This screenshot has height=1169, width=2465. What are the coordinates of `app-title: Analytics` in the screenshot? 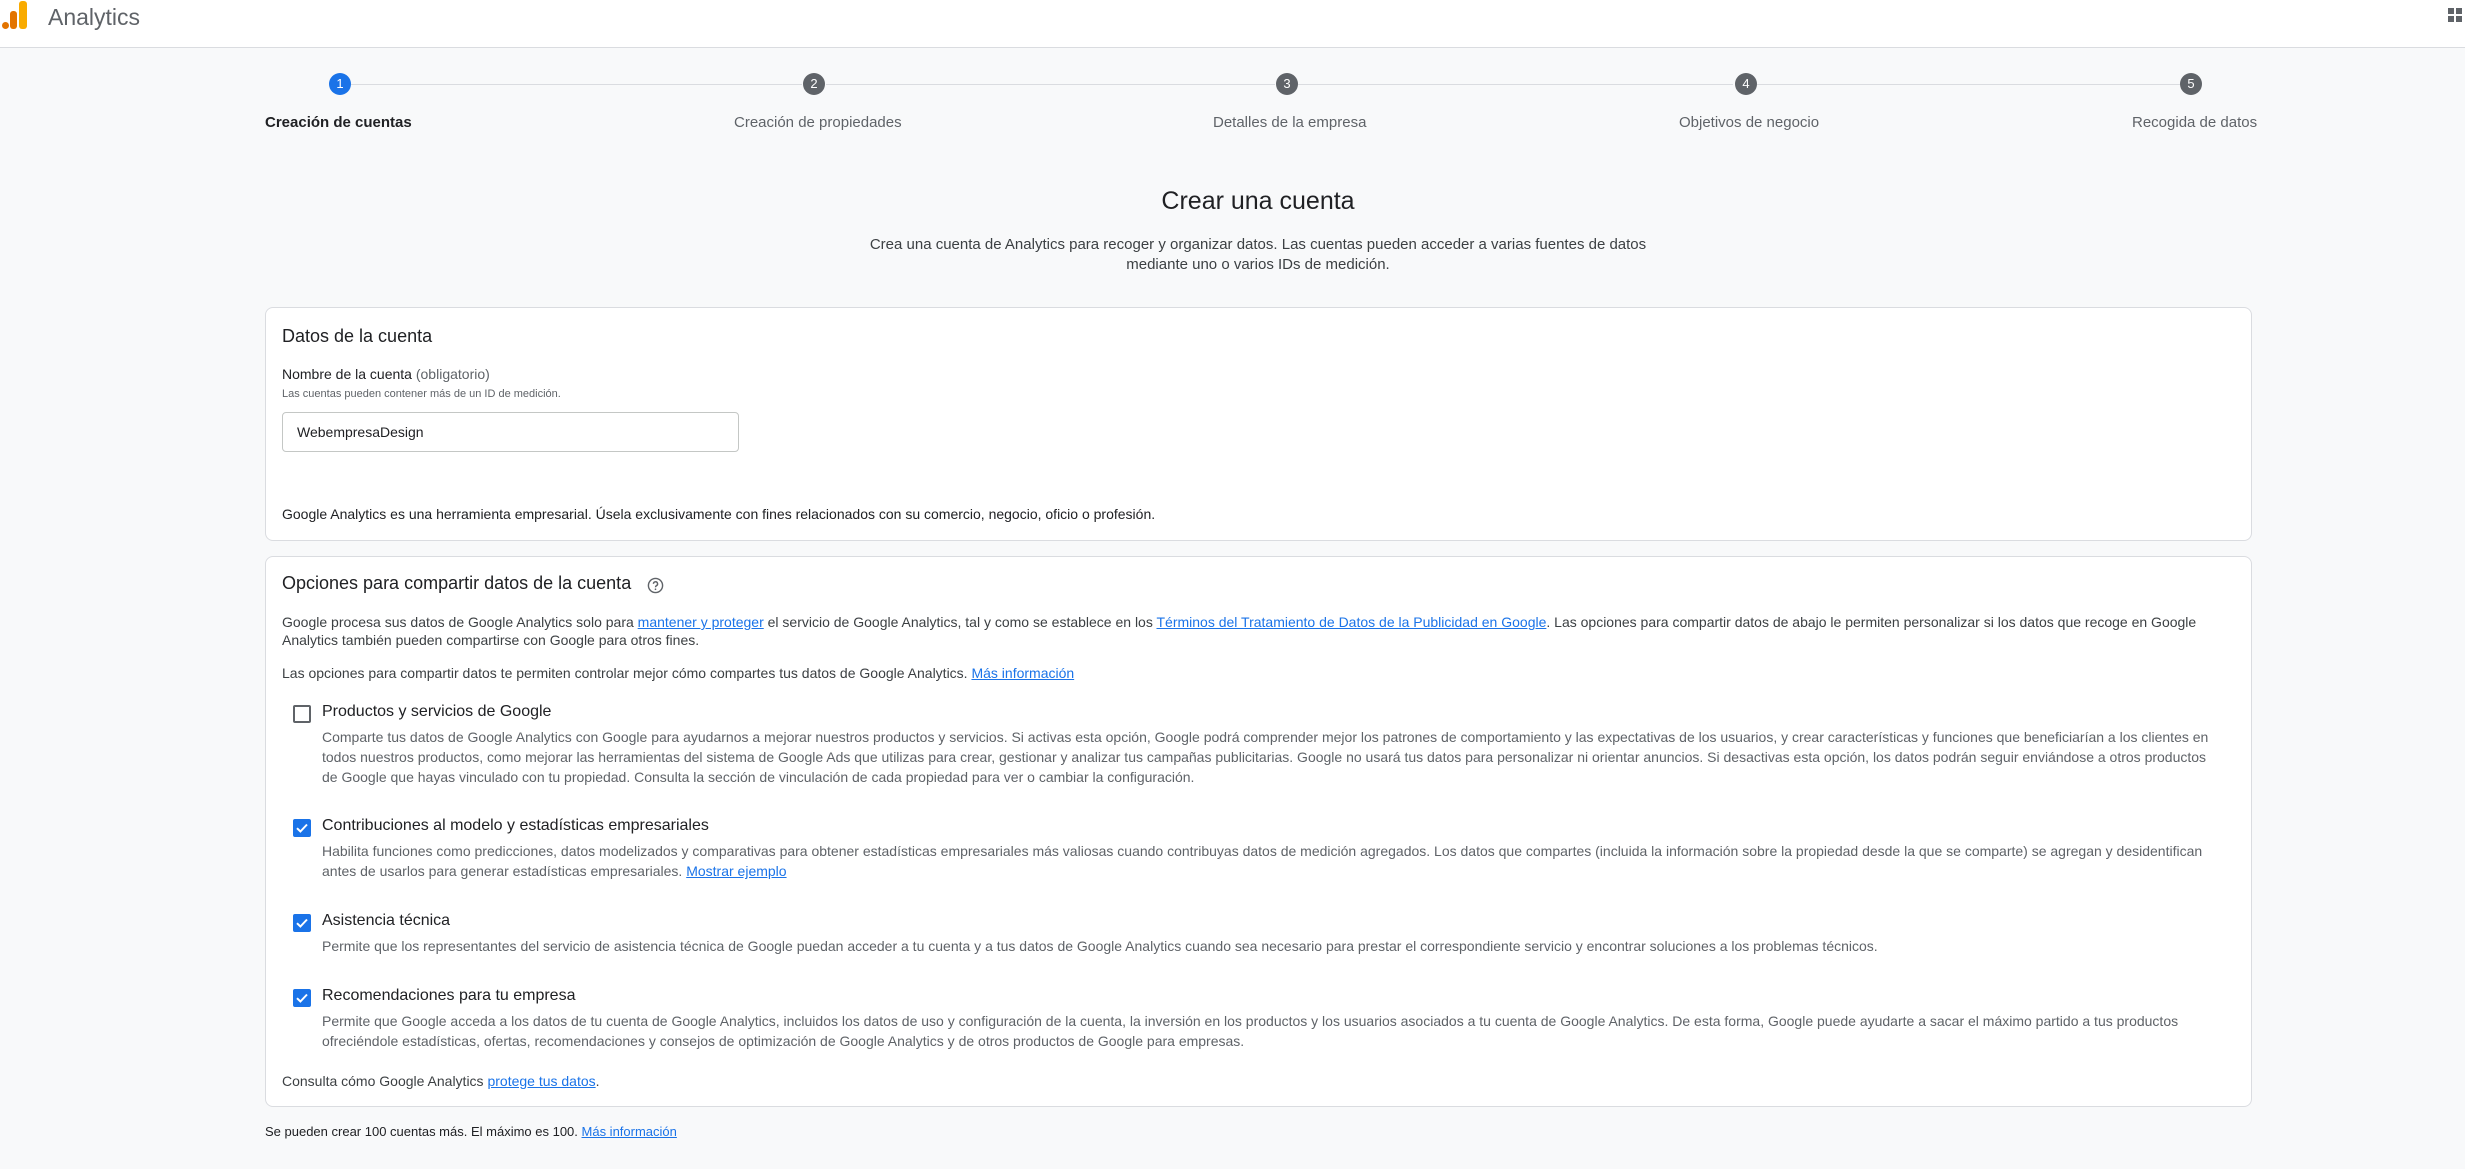 It's located at (94, 17).